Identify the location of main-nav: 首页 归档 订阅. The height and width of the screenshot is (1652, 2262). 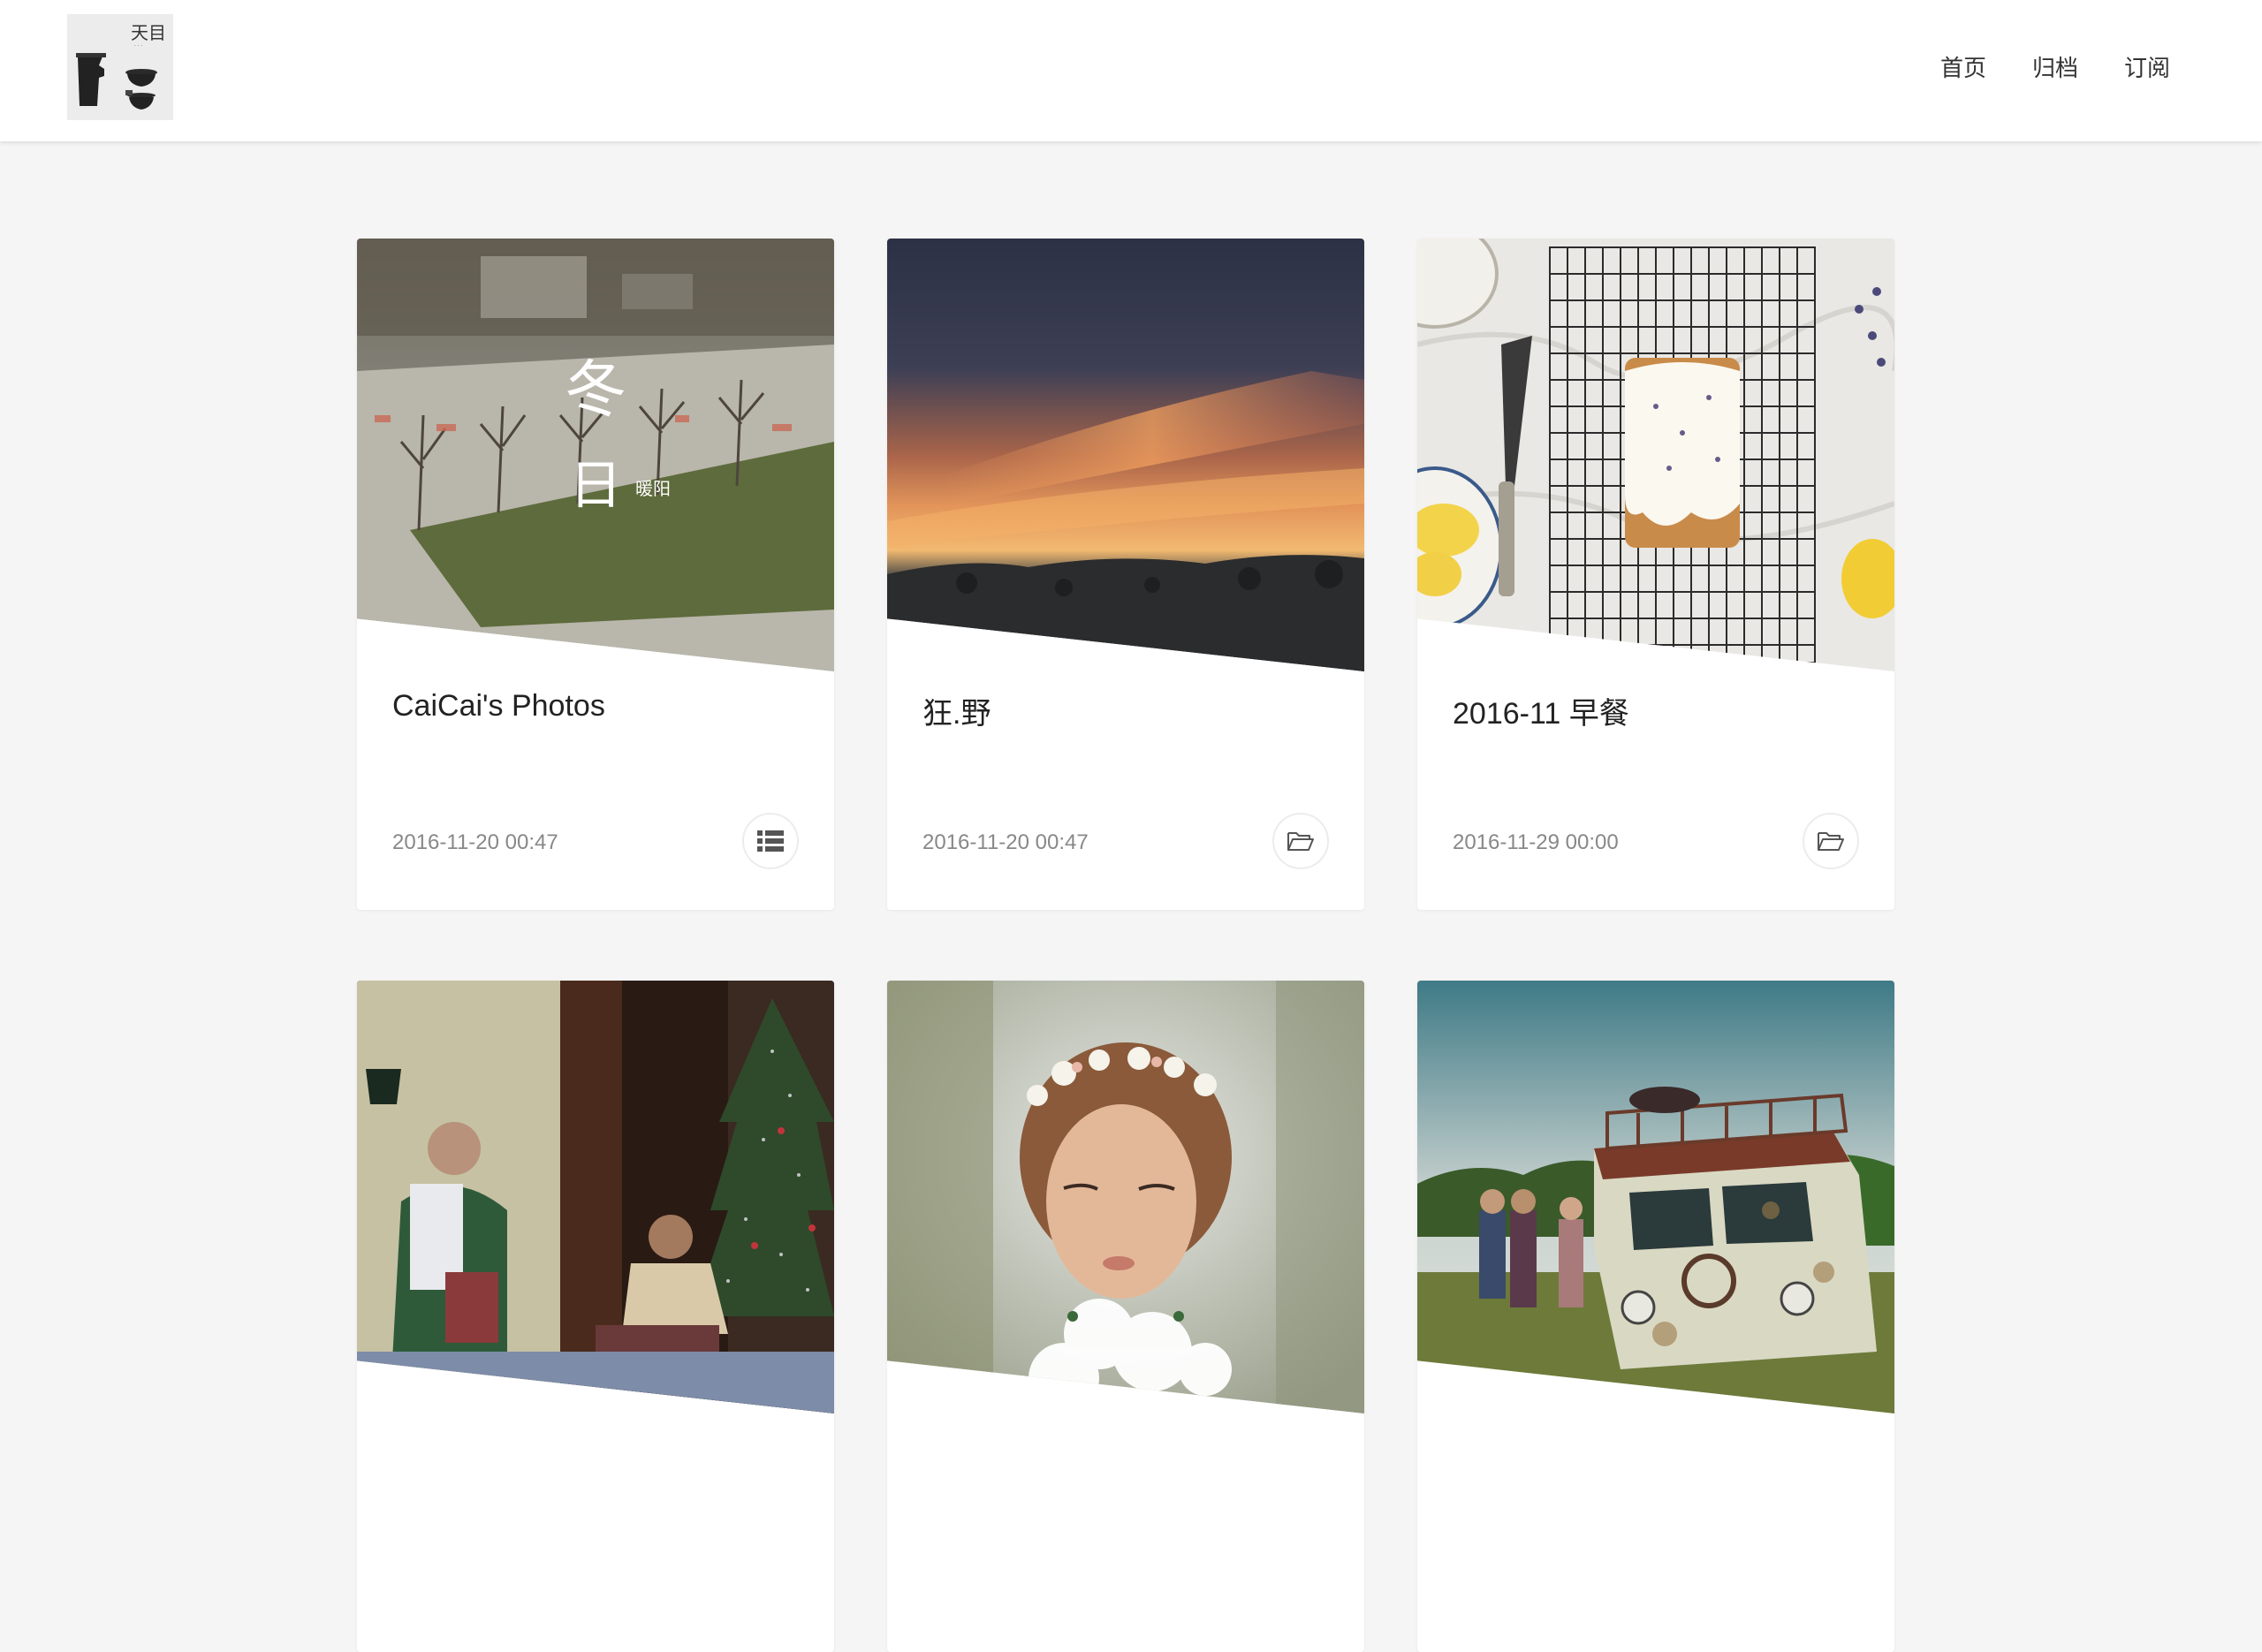
(2055, 69).